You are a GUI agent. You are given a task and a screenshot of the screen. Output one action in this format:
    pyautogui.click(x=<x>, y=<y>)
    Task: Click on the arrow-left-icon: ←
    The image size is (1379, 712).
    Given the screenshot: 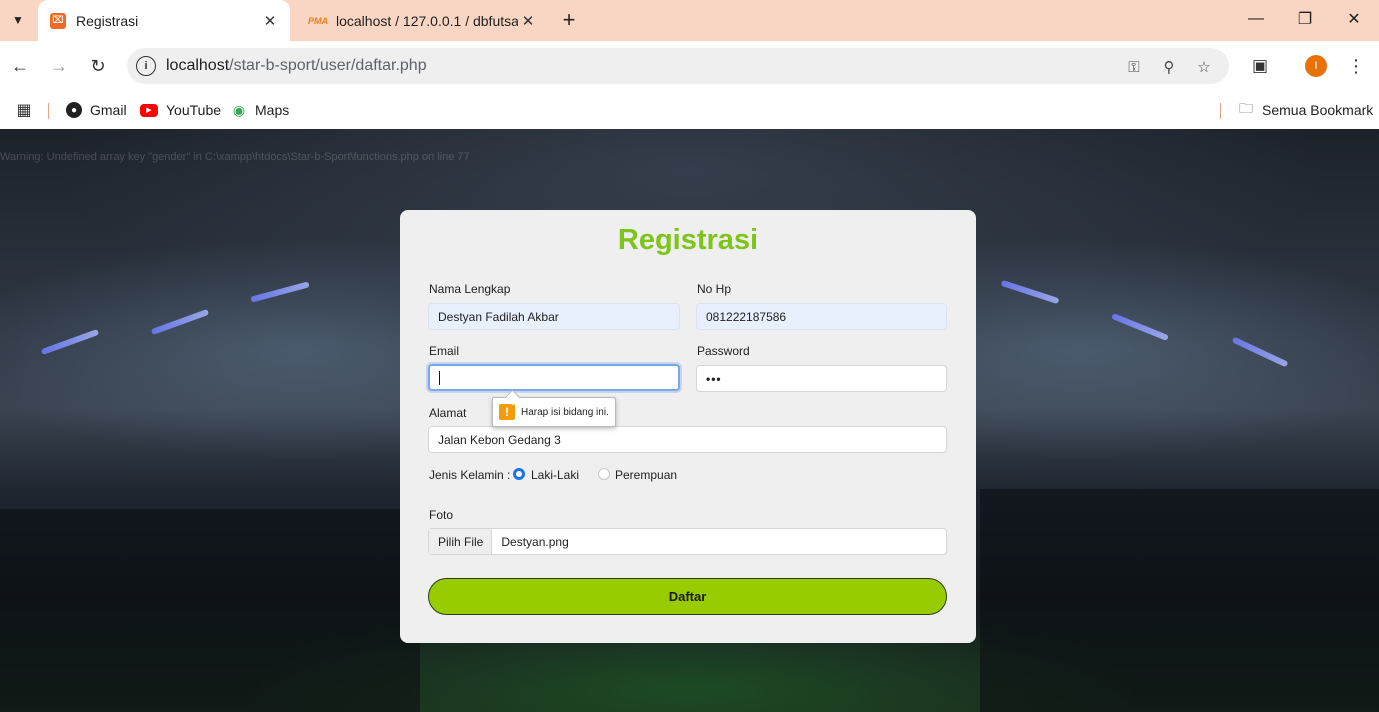 What is the action you would take?
    pyautogui.click(x=20, y=65)
    